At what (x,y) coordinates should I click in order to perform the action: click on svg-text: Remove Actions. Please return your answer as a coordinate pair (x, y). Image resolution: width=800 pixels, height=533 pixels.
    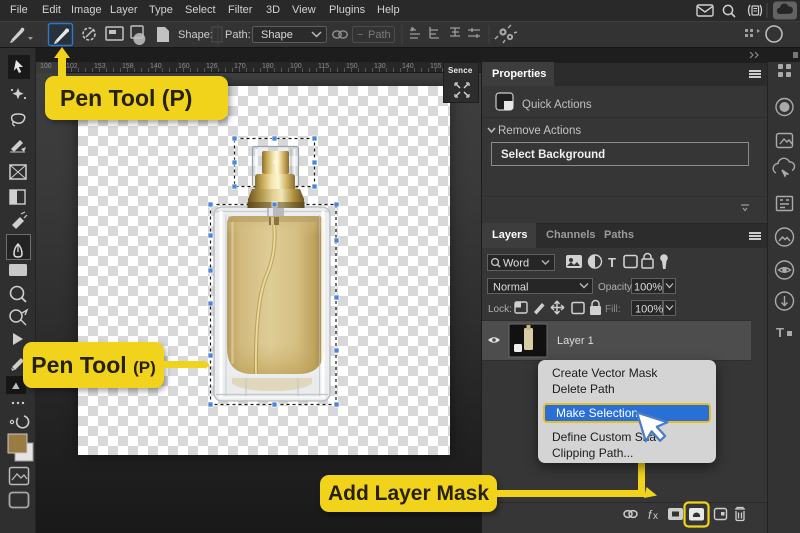
    Looking at the image, I should click on (539, 131).